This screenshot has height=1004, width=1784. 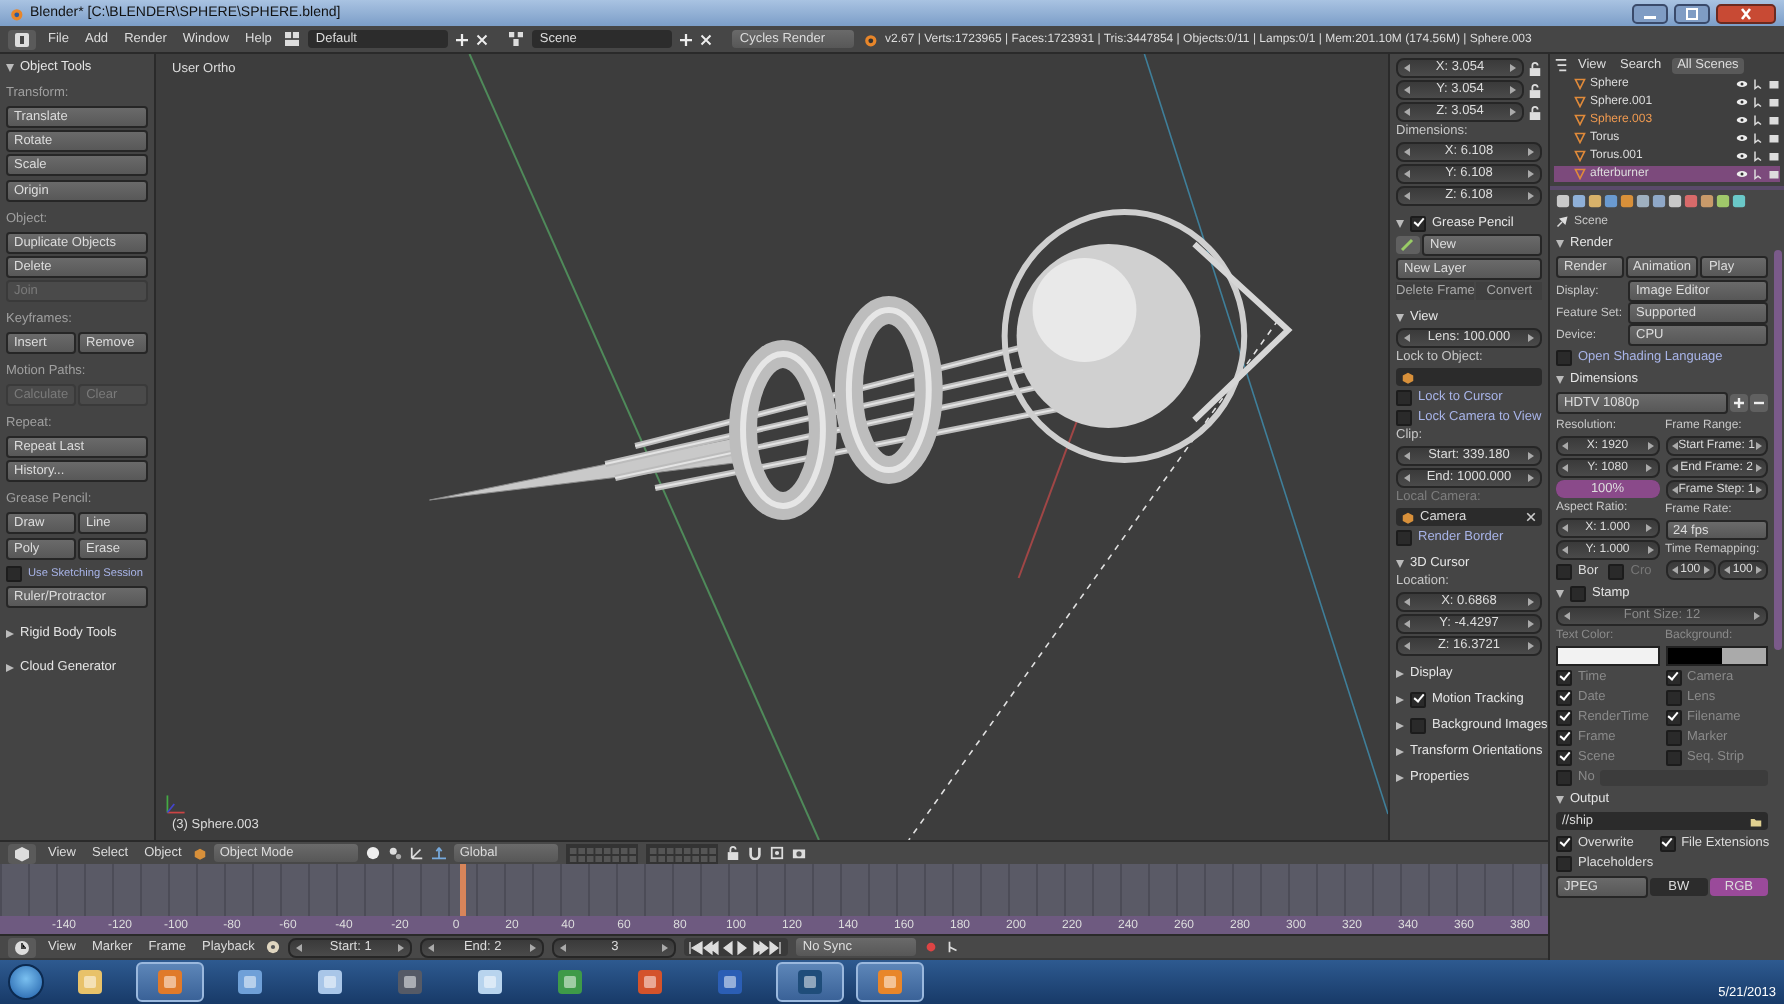 I want to click on scrollbar, so click(x=1778, y=450).